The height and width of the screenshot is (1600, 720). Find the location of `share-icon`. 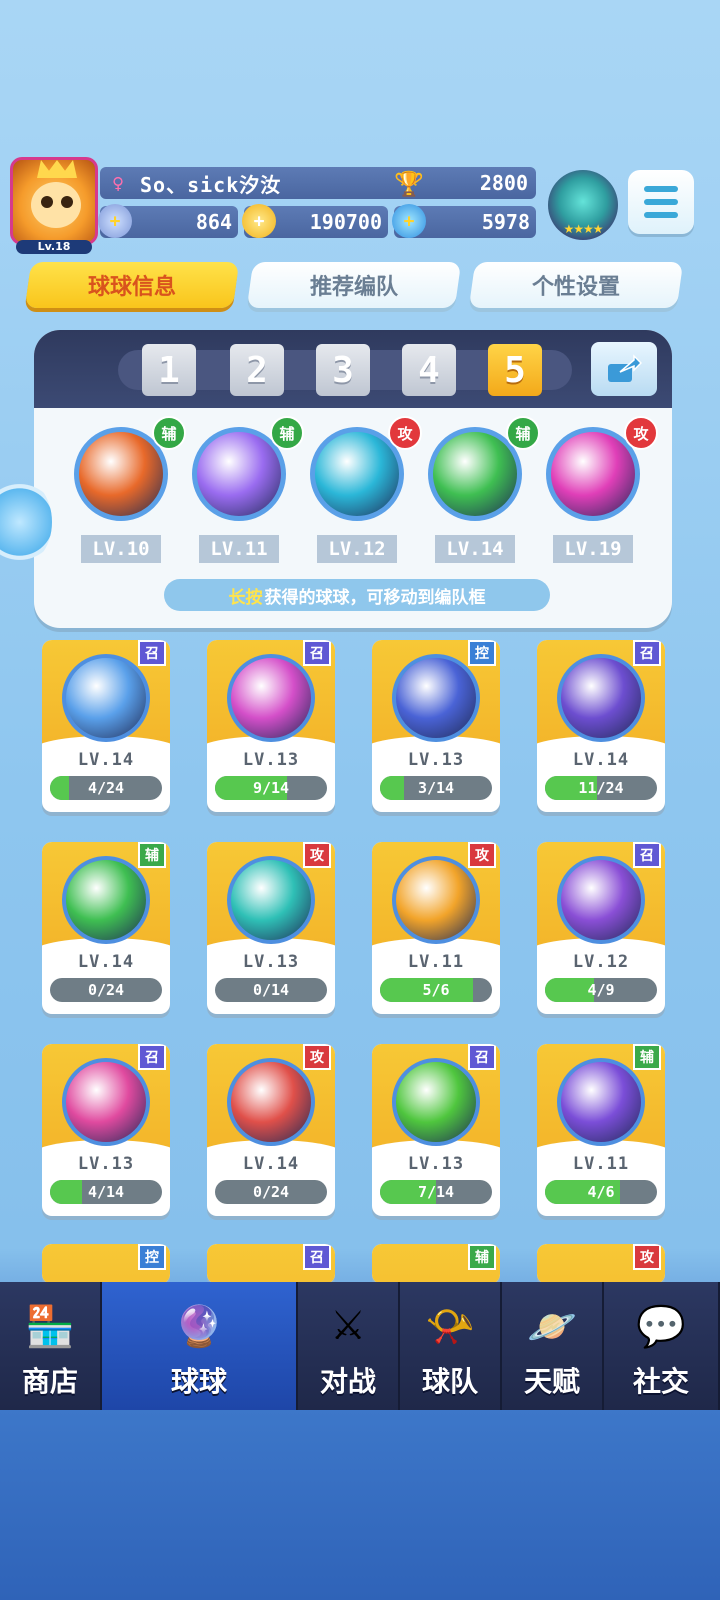

share-icon is located at coordinates (625, 368).